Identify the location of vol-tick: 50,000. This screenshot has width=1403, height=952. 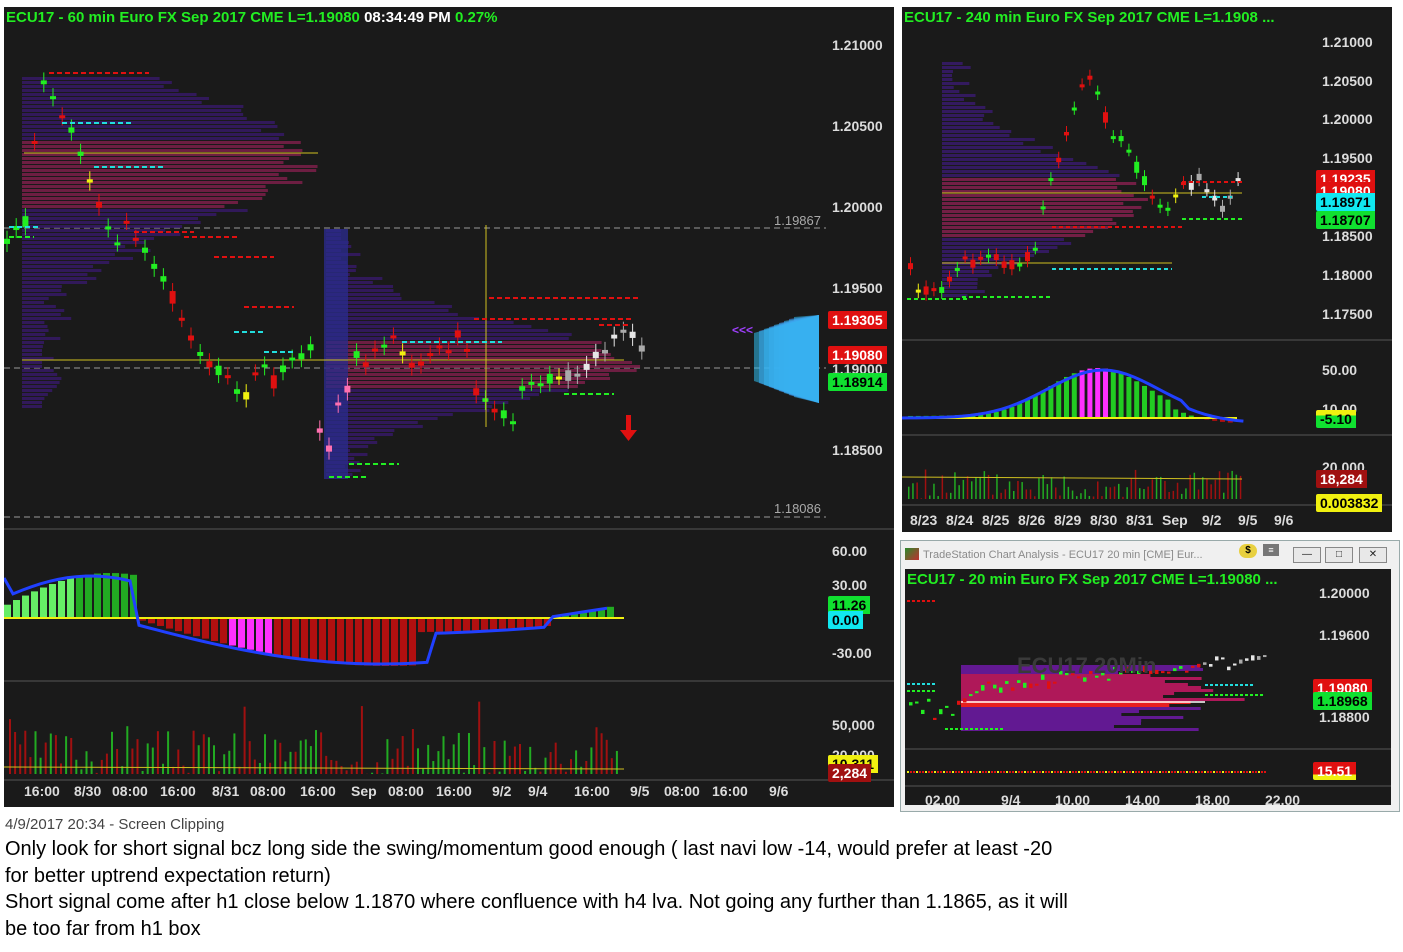
(853, 725).